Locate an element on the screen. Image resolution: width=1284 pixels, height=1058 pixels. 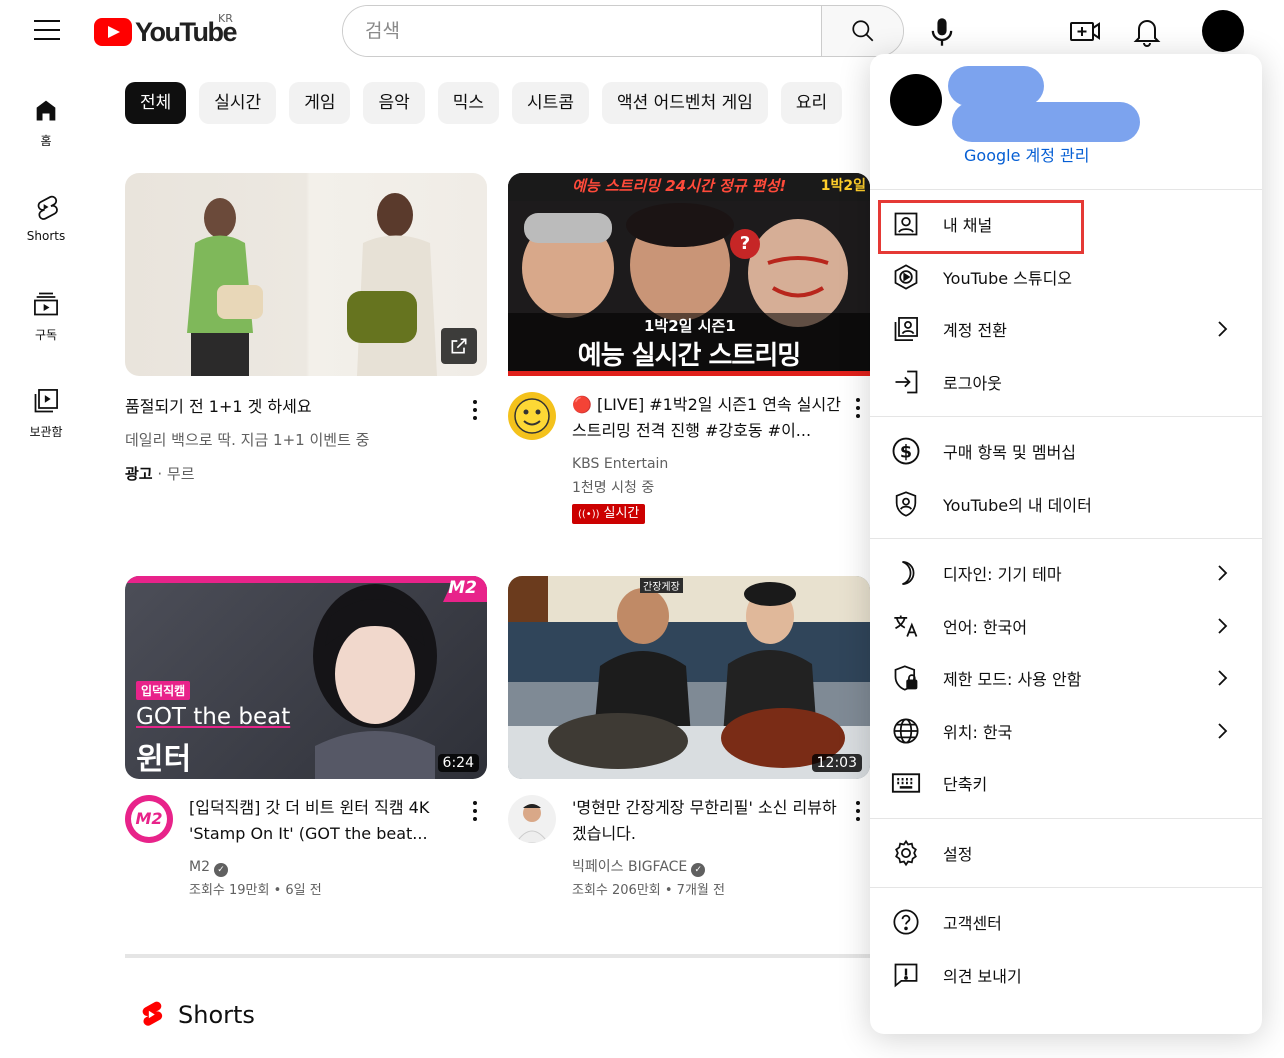
sidebar-item-shorts: Shorts is located at coordinates (46, 225).